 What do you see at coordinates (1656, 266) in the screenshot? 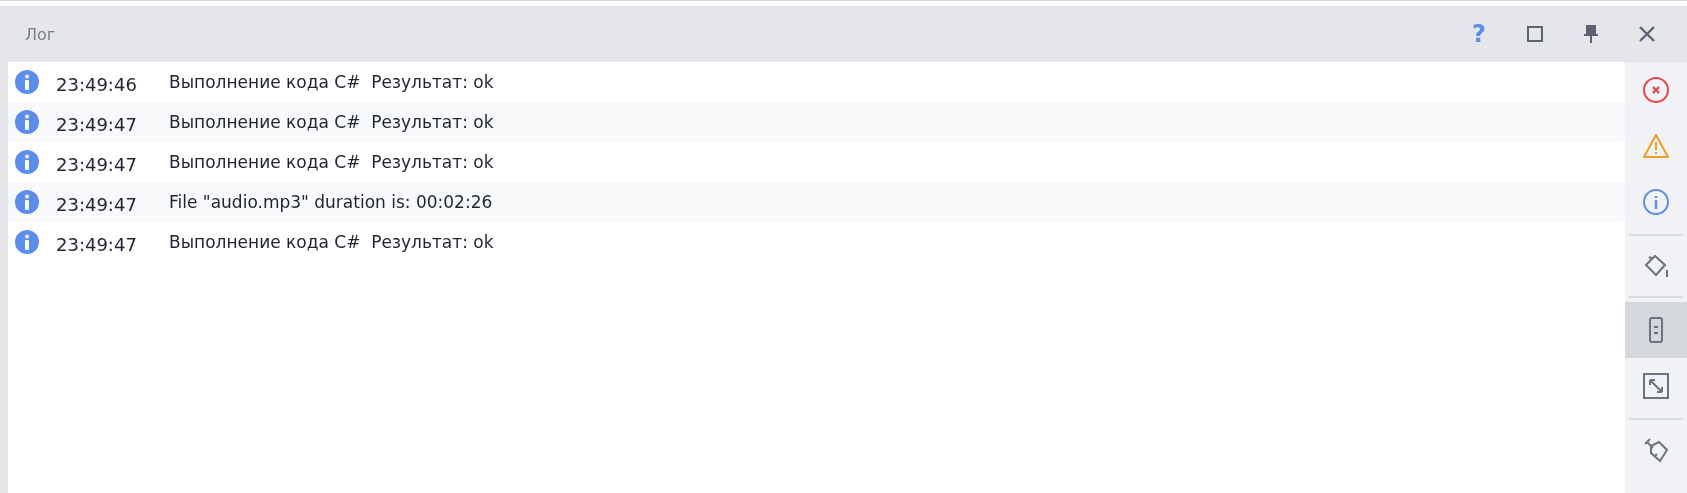
I see `paint-bucket-icon` at bounding box center [1656, 266].